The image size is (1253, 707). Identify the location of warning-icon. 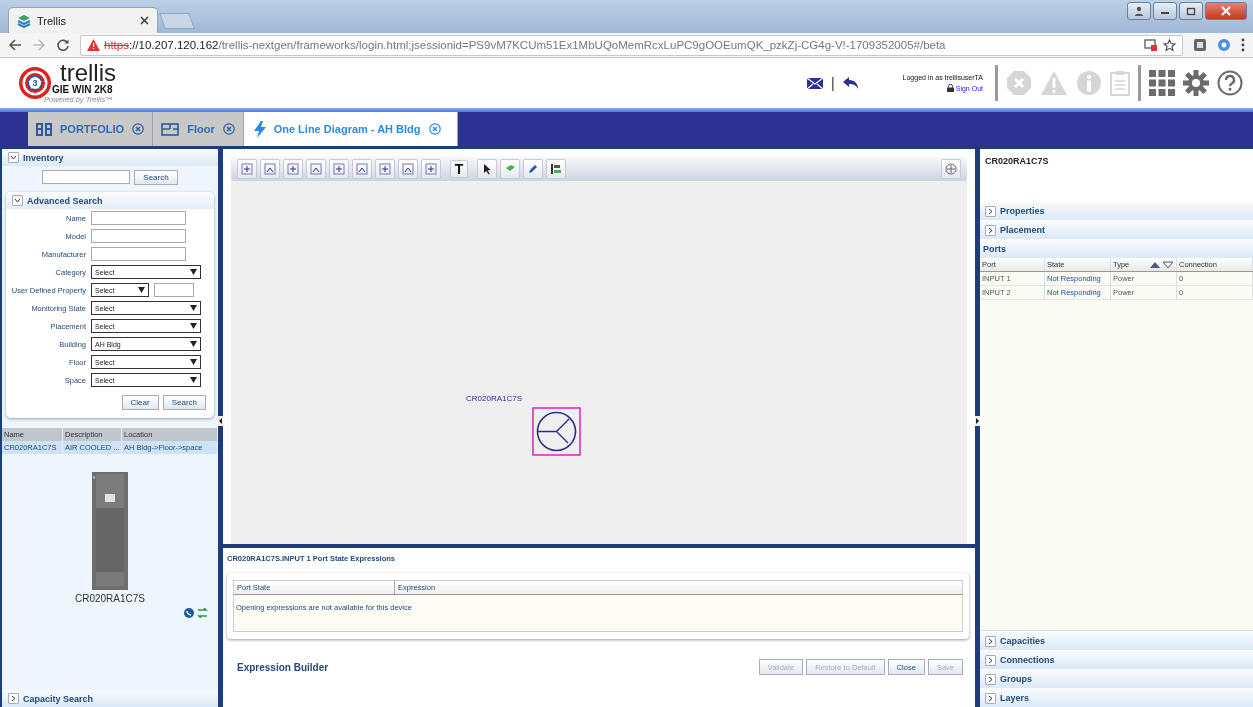
(93, 45).